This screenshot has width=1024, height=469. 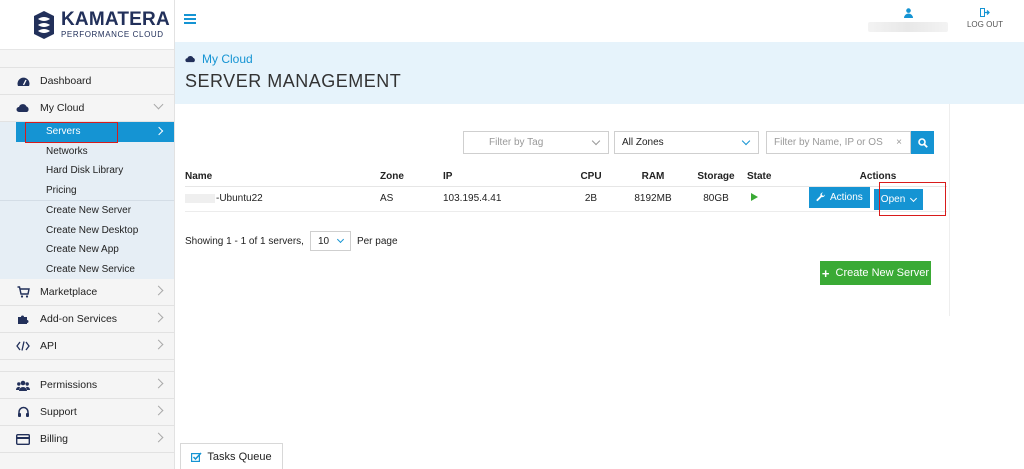 I want to click on create-button-label: Create New Server, so click(x=882, y=273).